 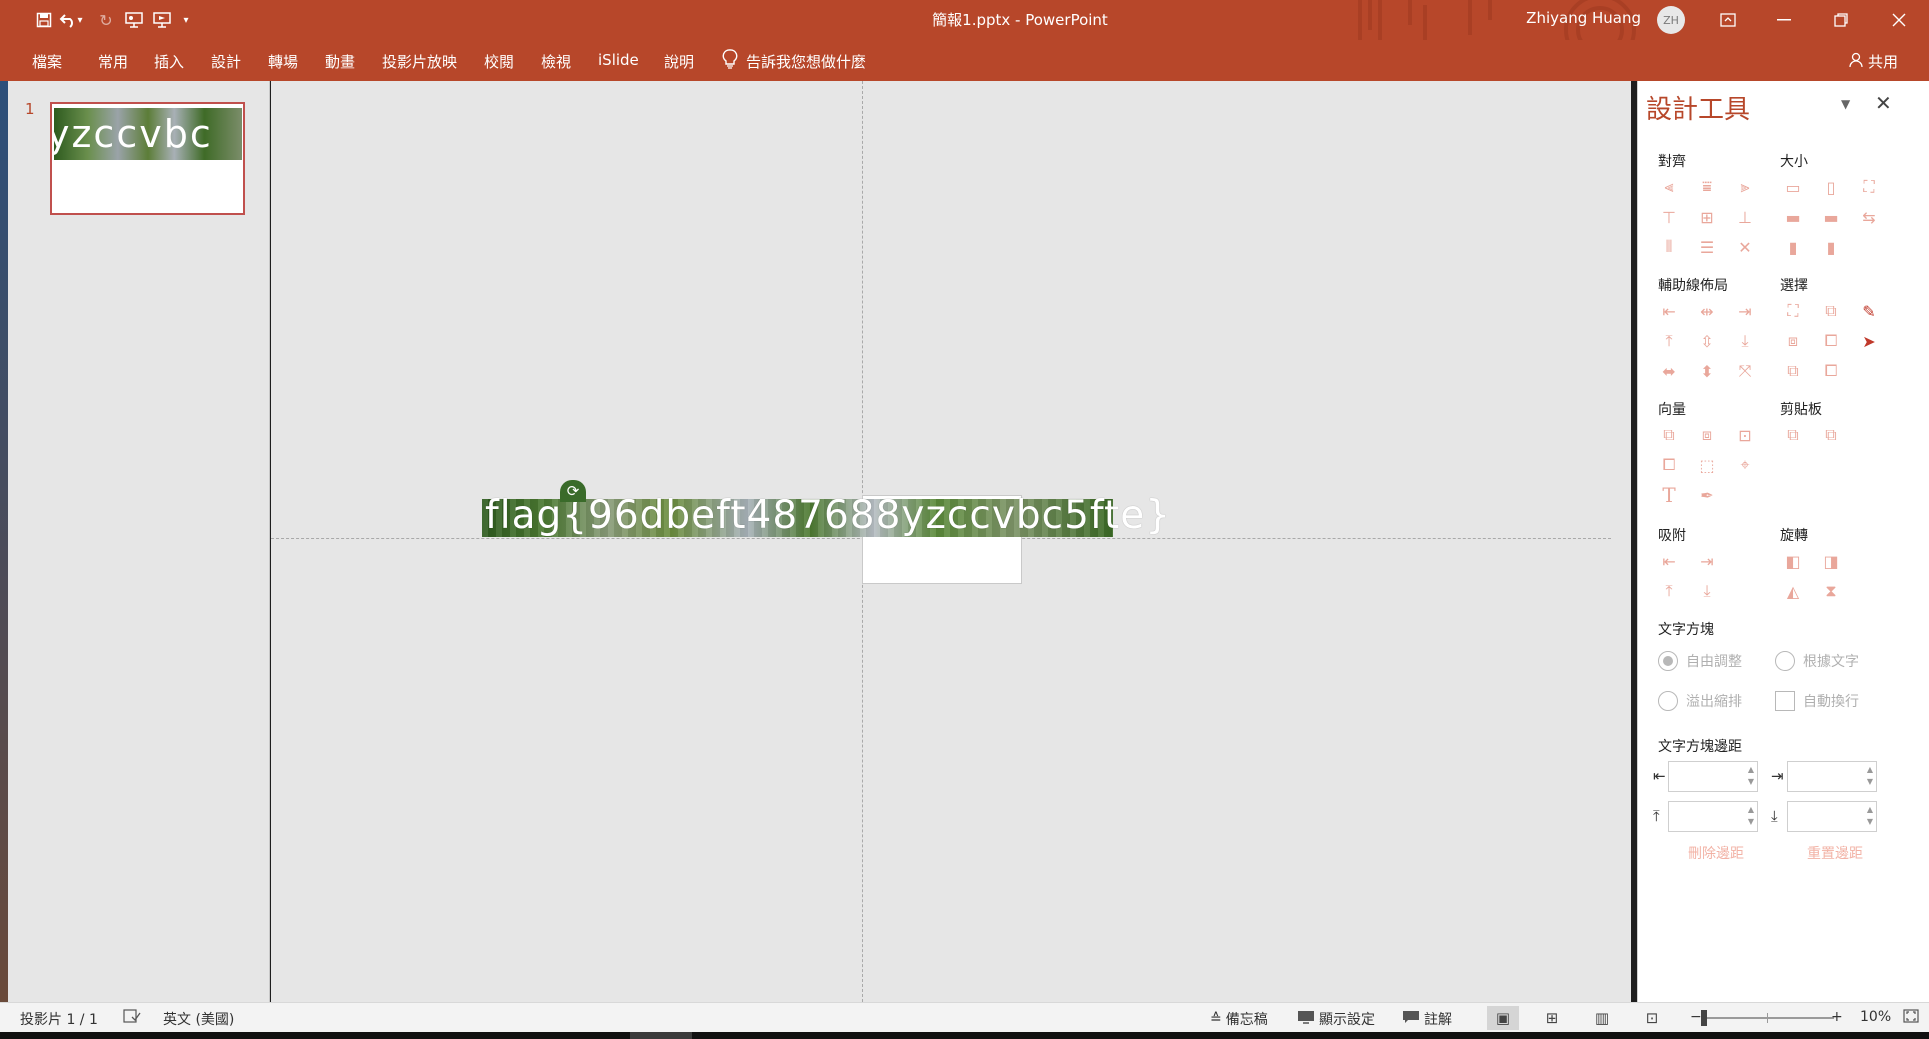 What do you see at coordinates (1707, 465) in the screenshot?
I see `vector-subtract-icon: ⬚` at bounding box center [1707, 465].